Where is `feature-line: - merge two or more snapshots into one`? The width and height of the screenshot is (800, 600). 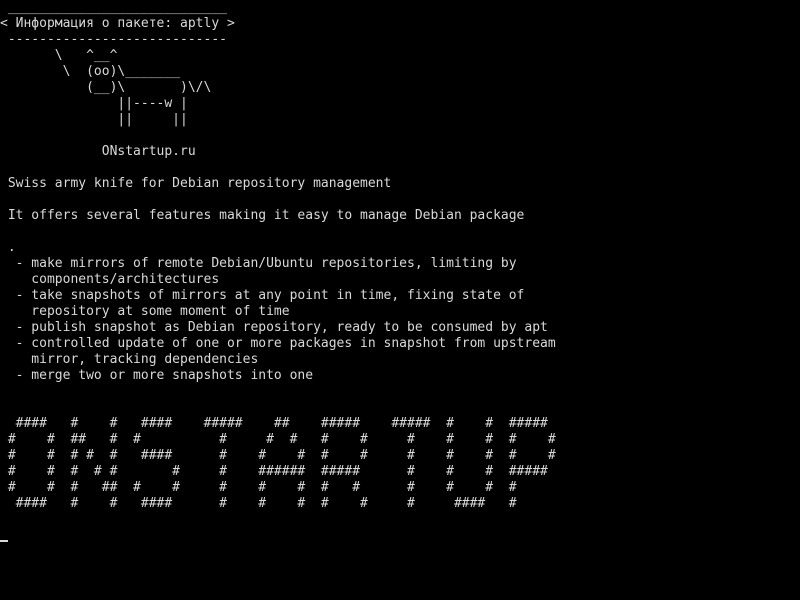
feature-line: - merge two or more snapshots into one is located at coordinates (157, 375).